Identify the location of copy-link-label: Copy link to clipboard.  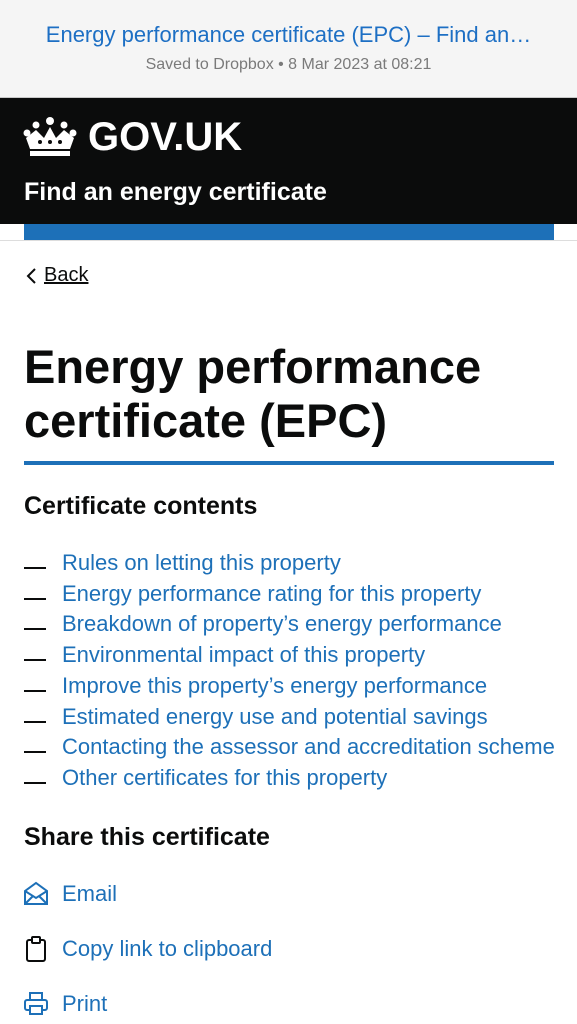
(167, 948).